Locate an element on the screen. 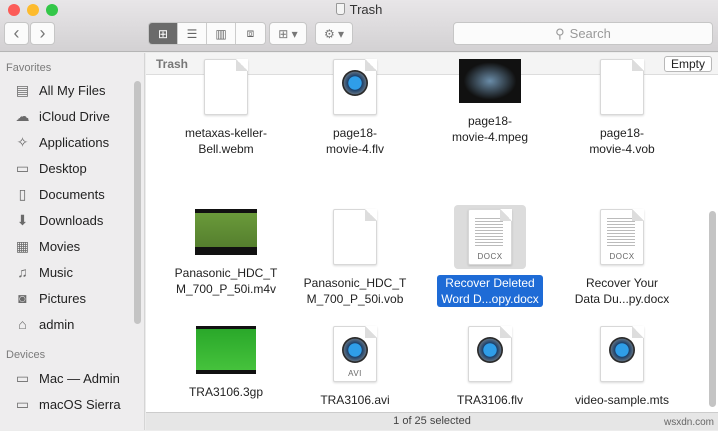 The image size is (718, 431). file-item: AVI TRA3106.avi is located at coordinates (355, 365).